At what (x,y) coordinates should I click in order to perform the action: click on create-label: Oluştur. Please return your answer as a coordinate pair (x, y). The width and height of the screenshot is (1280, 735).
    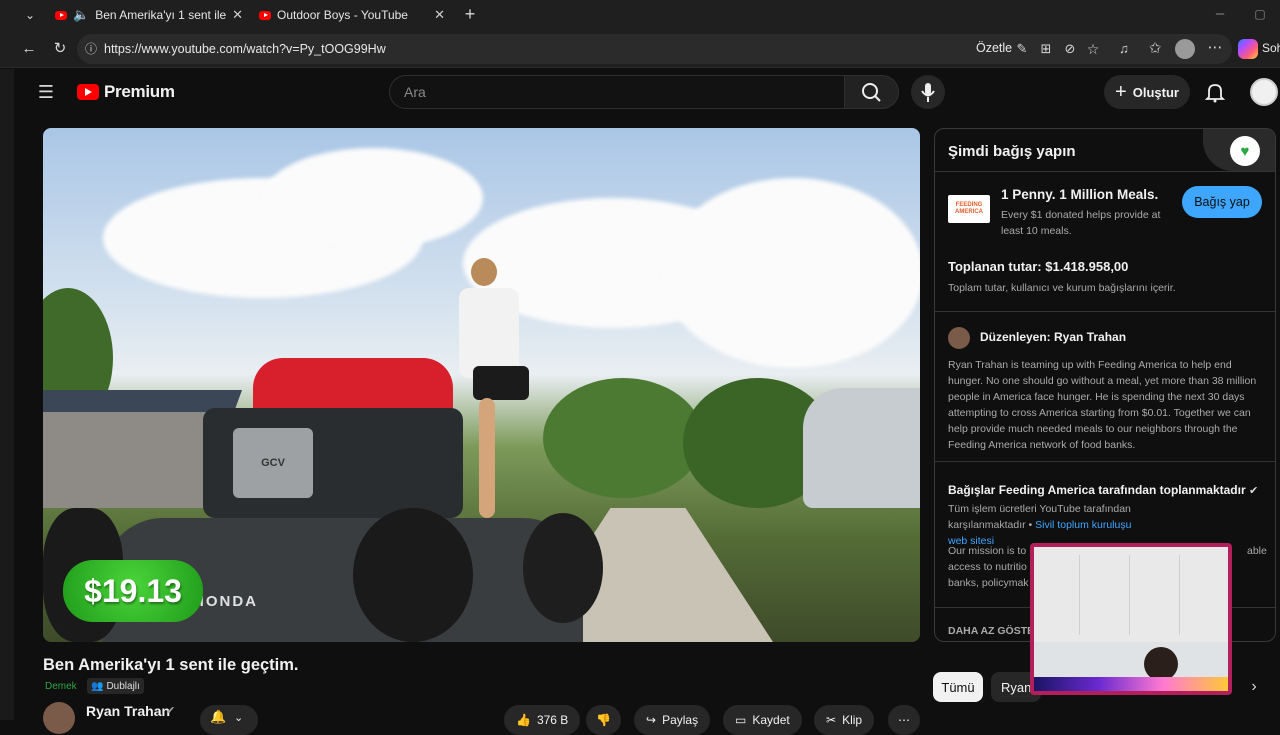
    Looking at the image, I should click on (1155, 92).